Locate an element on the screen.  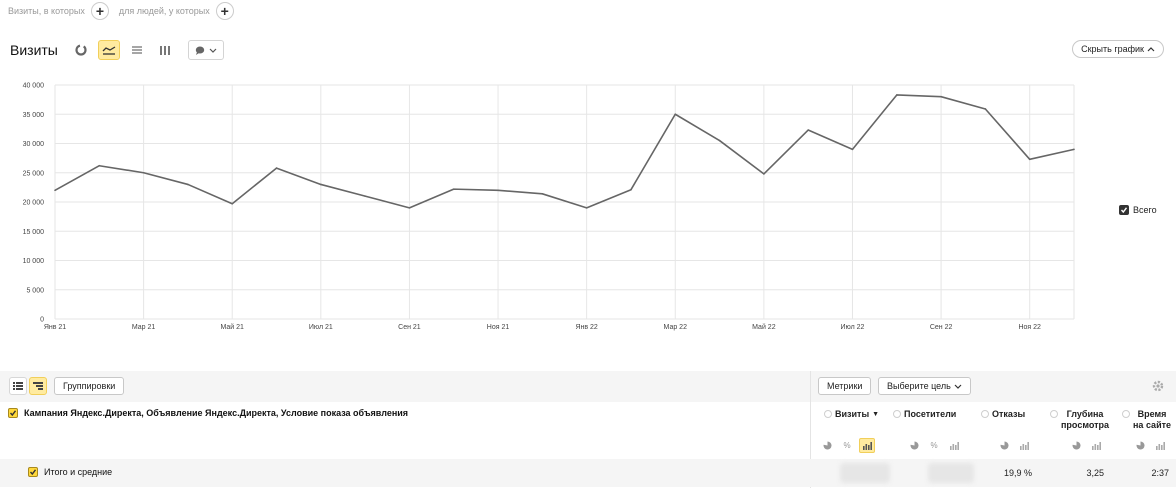
time-total: 2:37 is located at coordinates (1160, 473).